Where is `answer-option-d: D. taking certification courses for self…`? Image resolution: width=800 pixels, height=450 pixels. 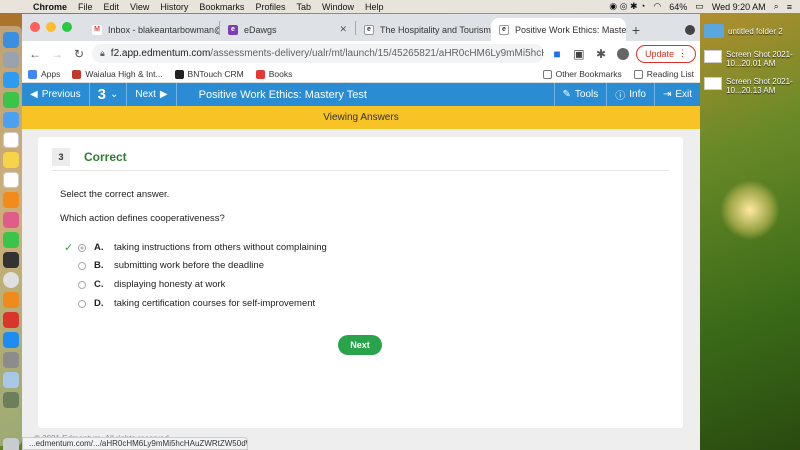 answer-option-d: D. taking certification courses for self… is located at coordinates (189, 303).